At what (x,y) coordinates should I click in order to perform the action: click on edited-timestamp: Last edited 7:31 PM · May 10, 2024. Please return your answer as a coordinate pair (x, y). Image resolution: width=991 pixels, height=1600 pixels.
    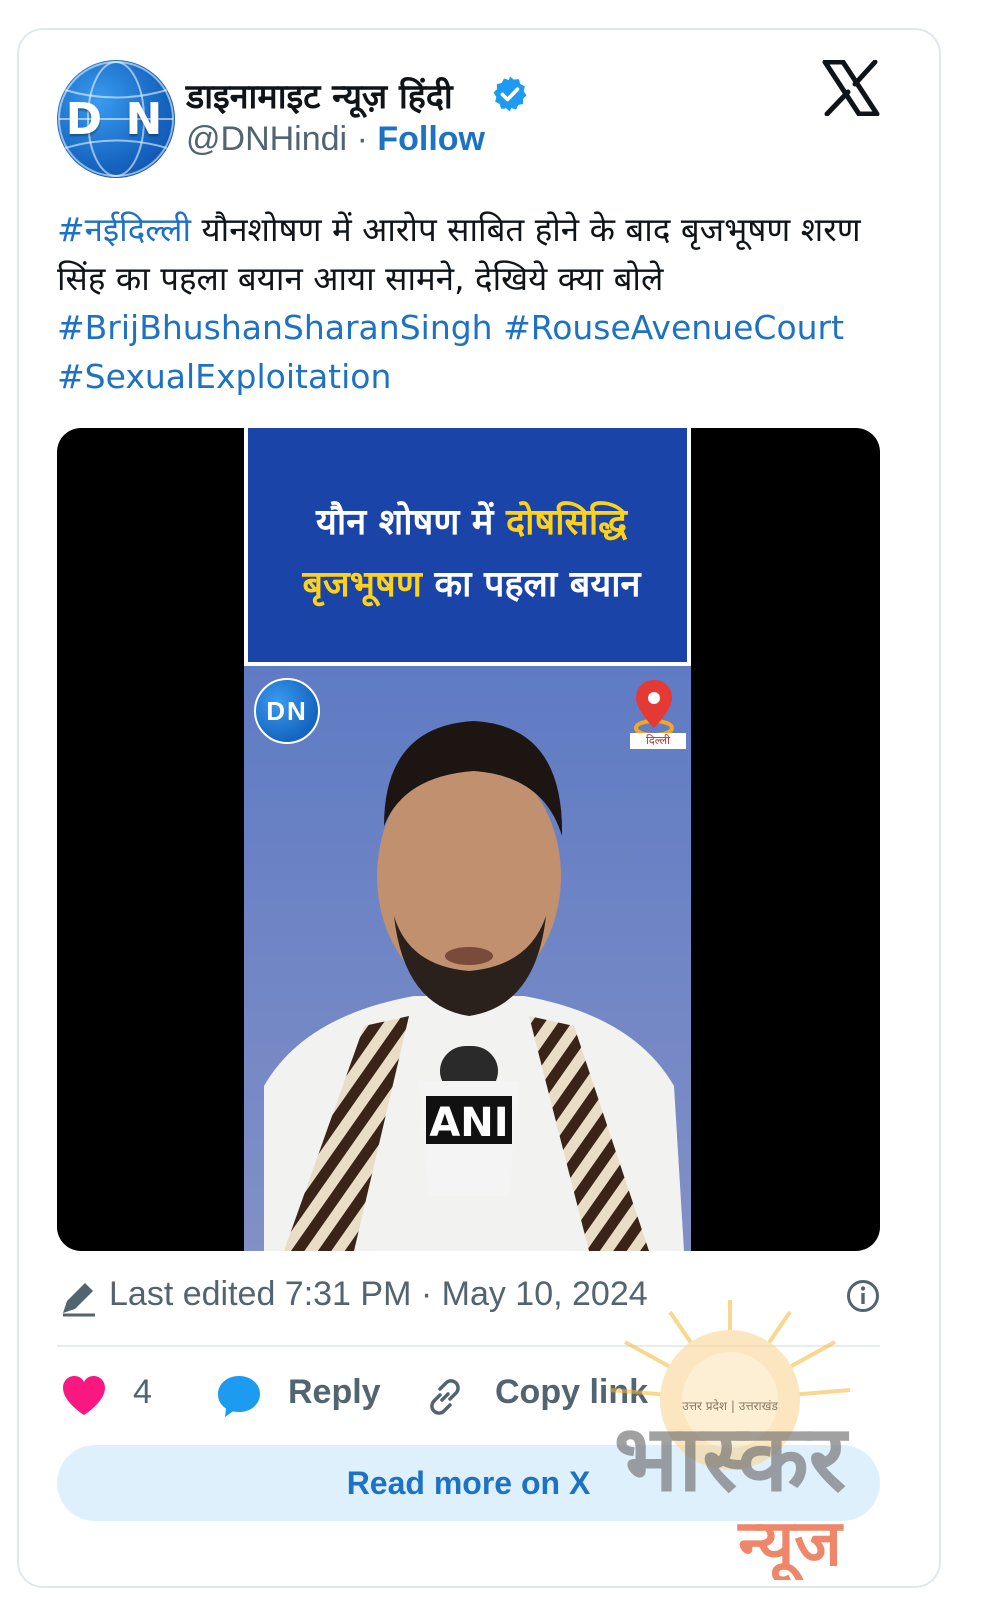
    Looking at the image, I should click on (378, 1294).